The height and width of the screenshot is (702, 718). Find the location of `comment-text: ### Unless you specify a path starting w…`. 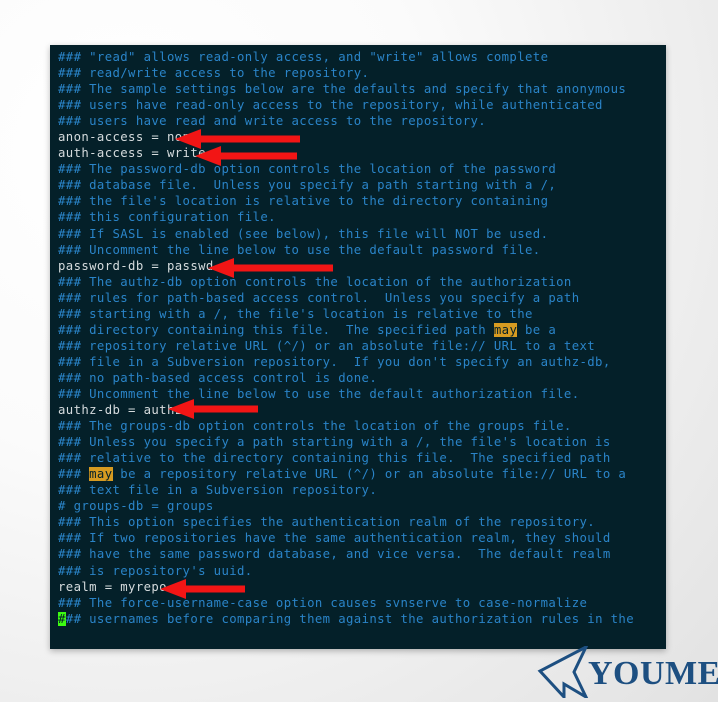

comment-text: ### Unless you specify a path starting w… is located at coordinates (334, 442).